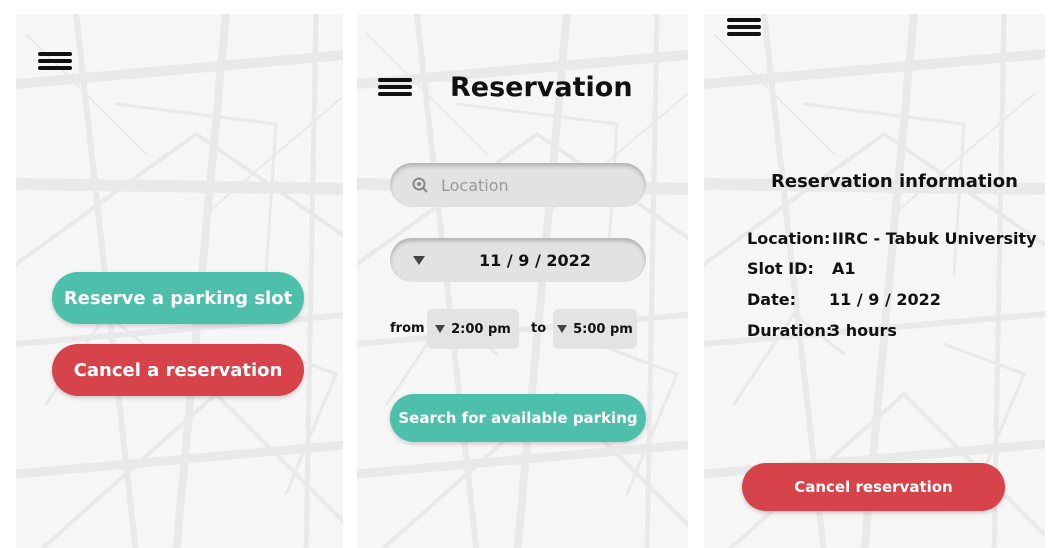 The height and width of the screenshot is (548, 1051). What do you see at coordinates (863, 330) in the screenshot?
I see `info-value: 3 hours` at bounding box center [863, 330].